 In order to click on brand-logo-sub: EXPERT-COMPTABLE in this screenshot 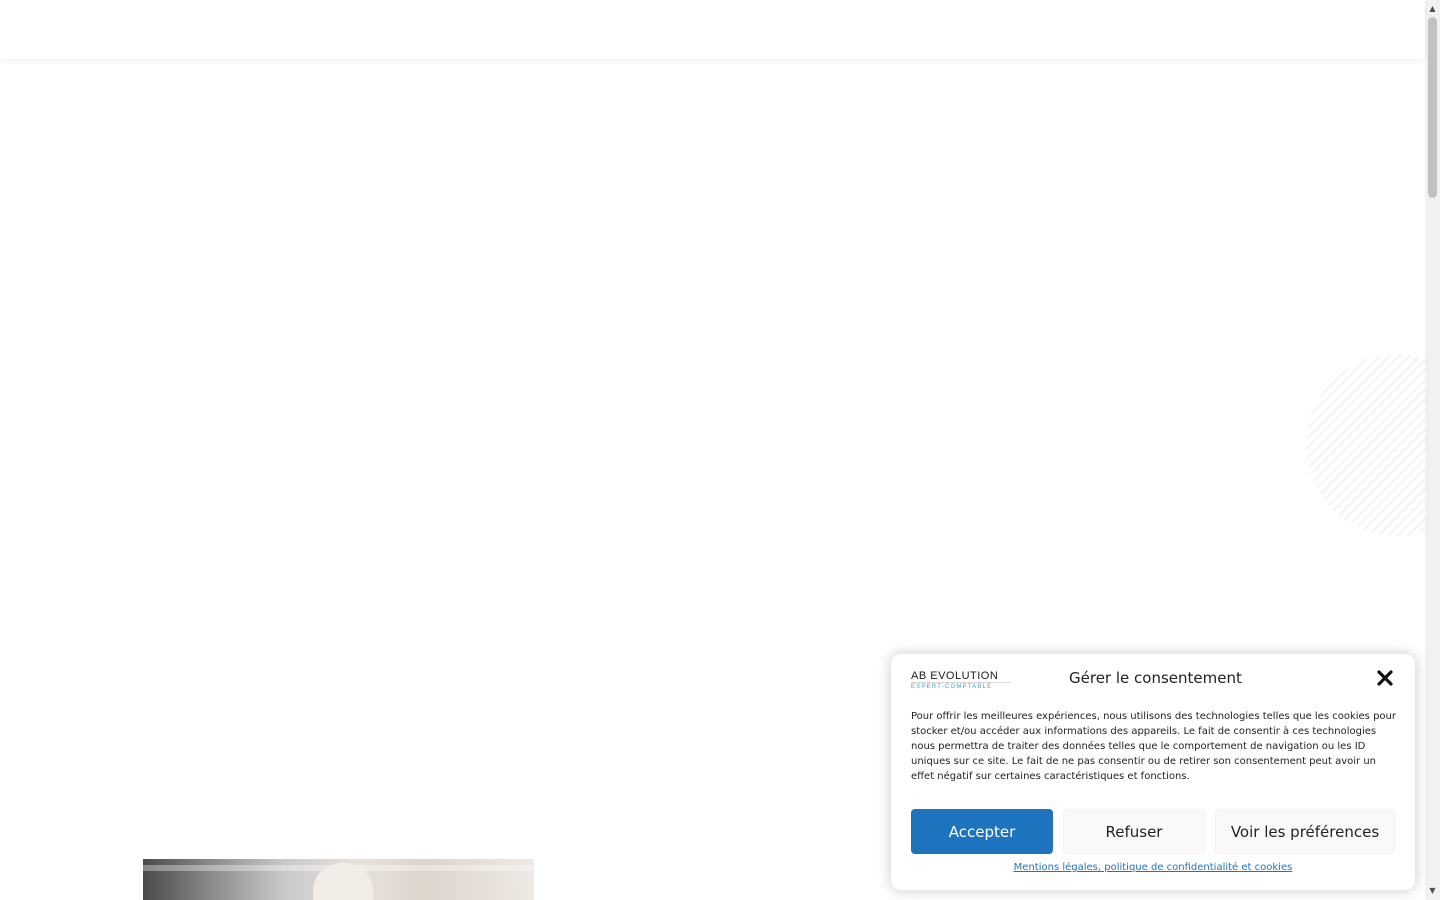, I will do `click(961, 686)`.